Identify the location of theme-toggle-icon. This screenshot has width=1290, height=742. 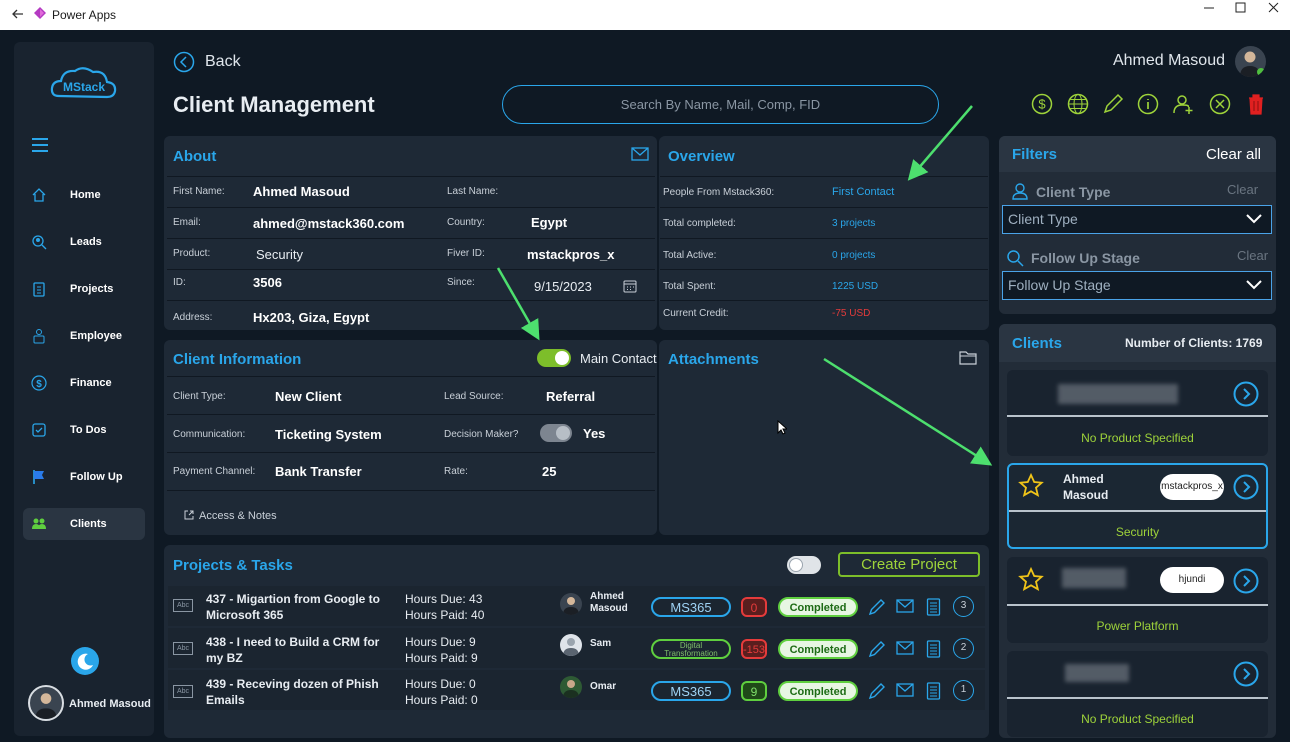
(85, 661).